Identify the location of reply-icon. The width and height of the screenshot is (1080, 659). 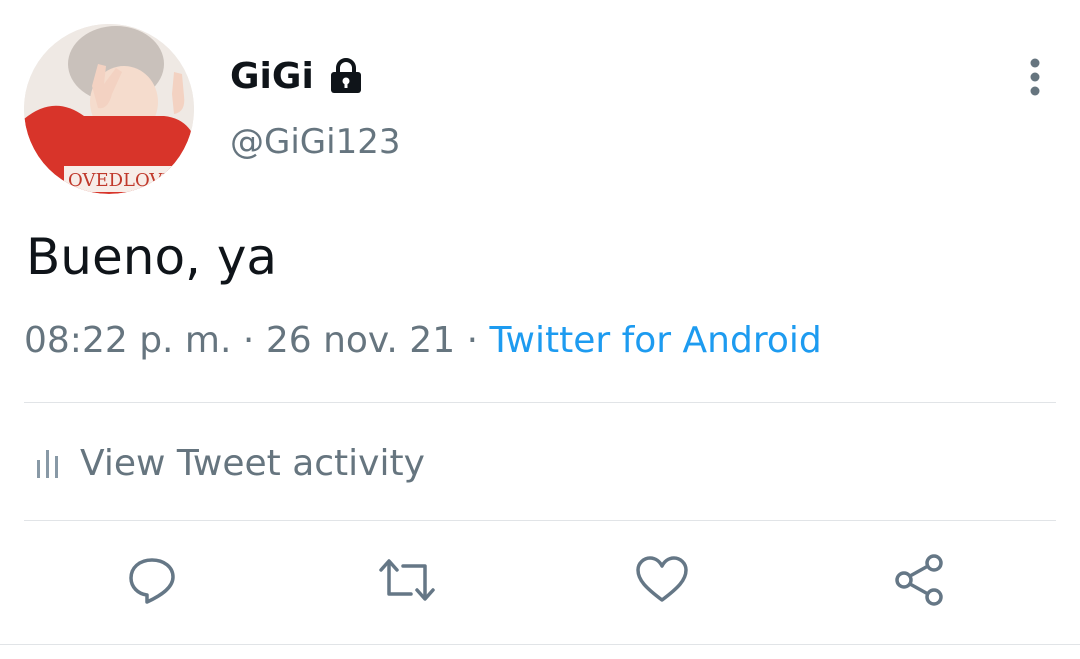
(152, 581).